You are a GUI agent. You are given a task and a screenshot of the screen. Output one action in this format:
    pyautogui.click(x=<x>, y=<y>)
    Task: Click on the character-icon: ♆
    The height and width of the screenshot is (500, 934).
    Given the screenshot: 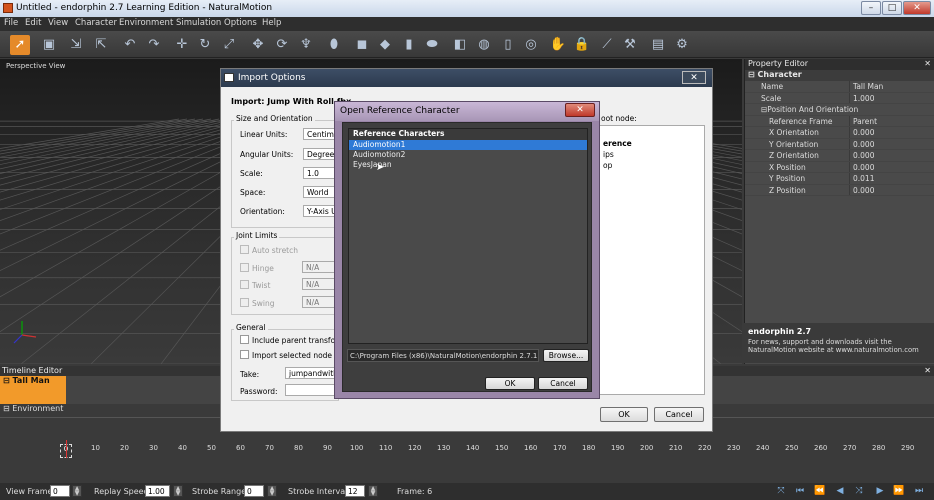 What is the action you would take?
    pyautogui.click(x=306, y=45)
    